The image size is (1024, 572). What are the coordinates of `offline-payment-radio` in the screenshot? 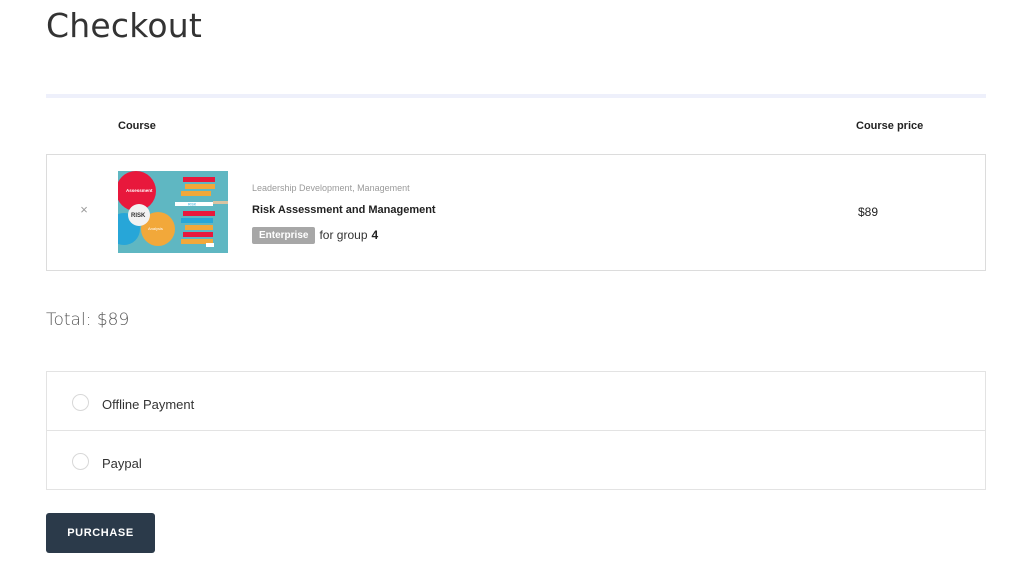 It's located at (80, 402).